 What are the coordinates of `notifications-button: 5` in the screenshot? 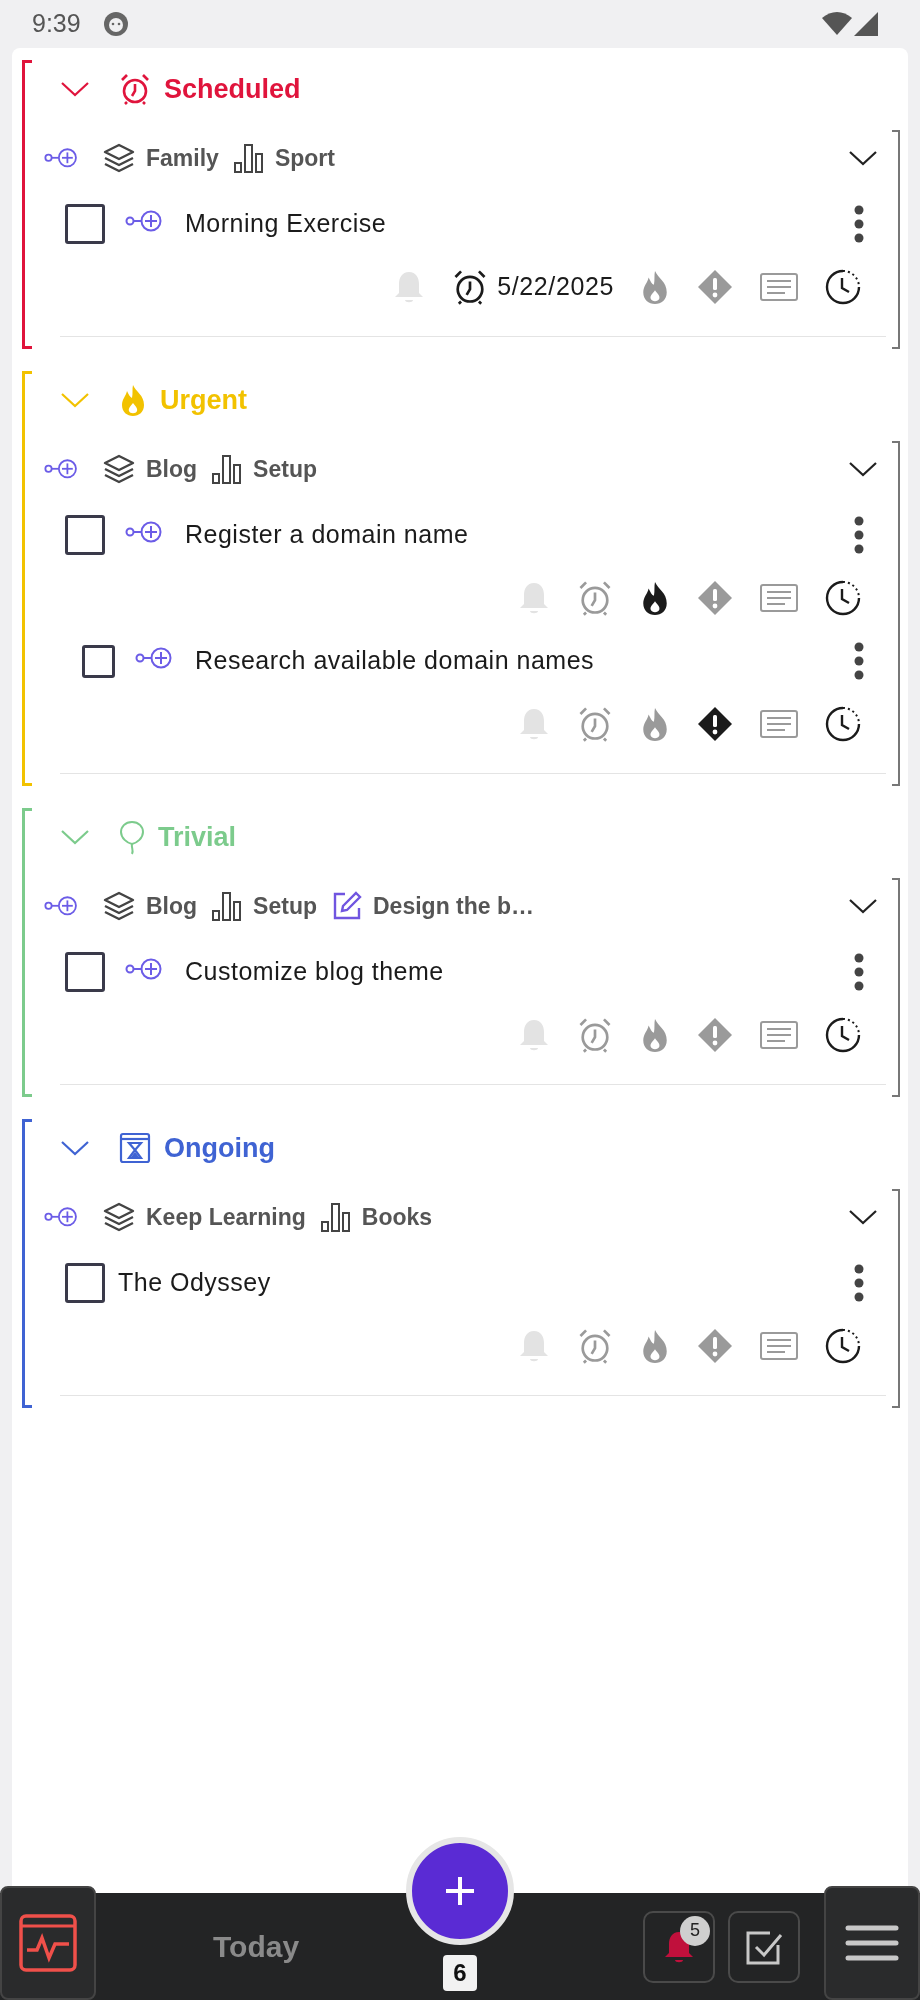 It's located at (679, 1946).